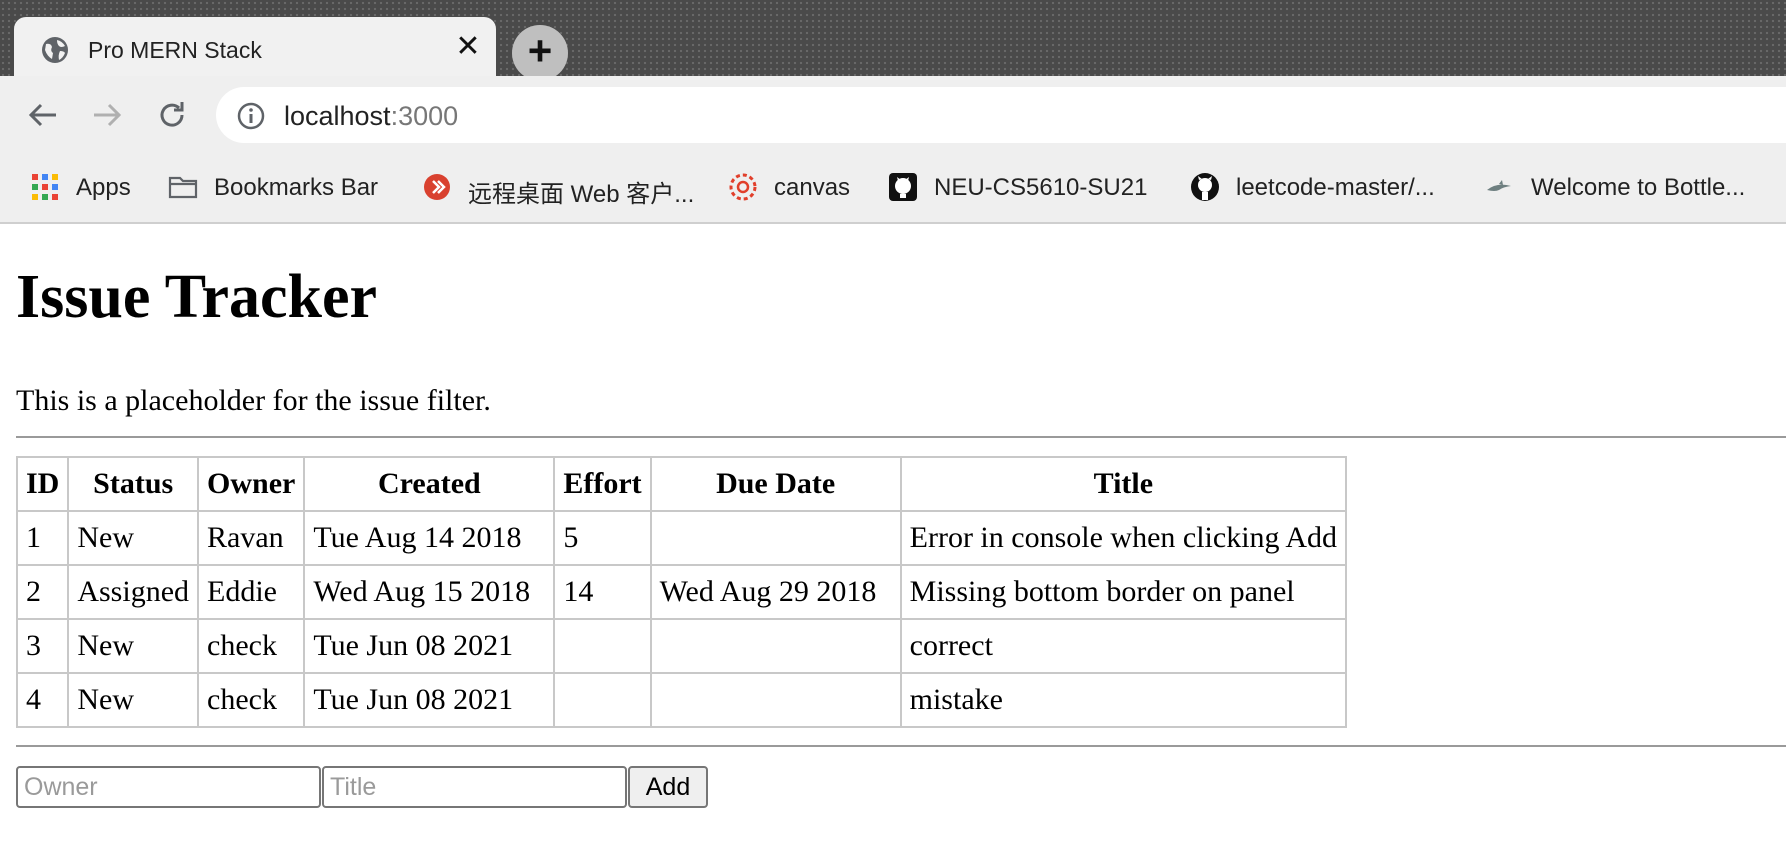 This screenshot has width=1786, height=864. I want to click on column-header-id: ID, so click(42, 484).